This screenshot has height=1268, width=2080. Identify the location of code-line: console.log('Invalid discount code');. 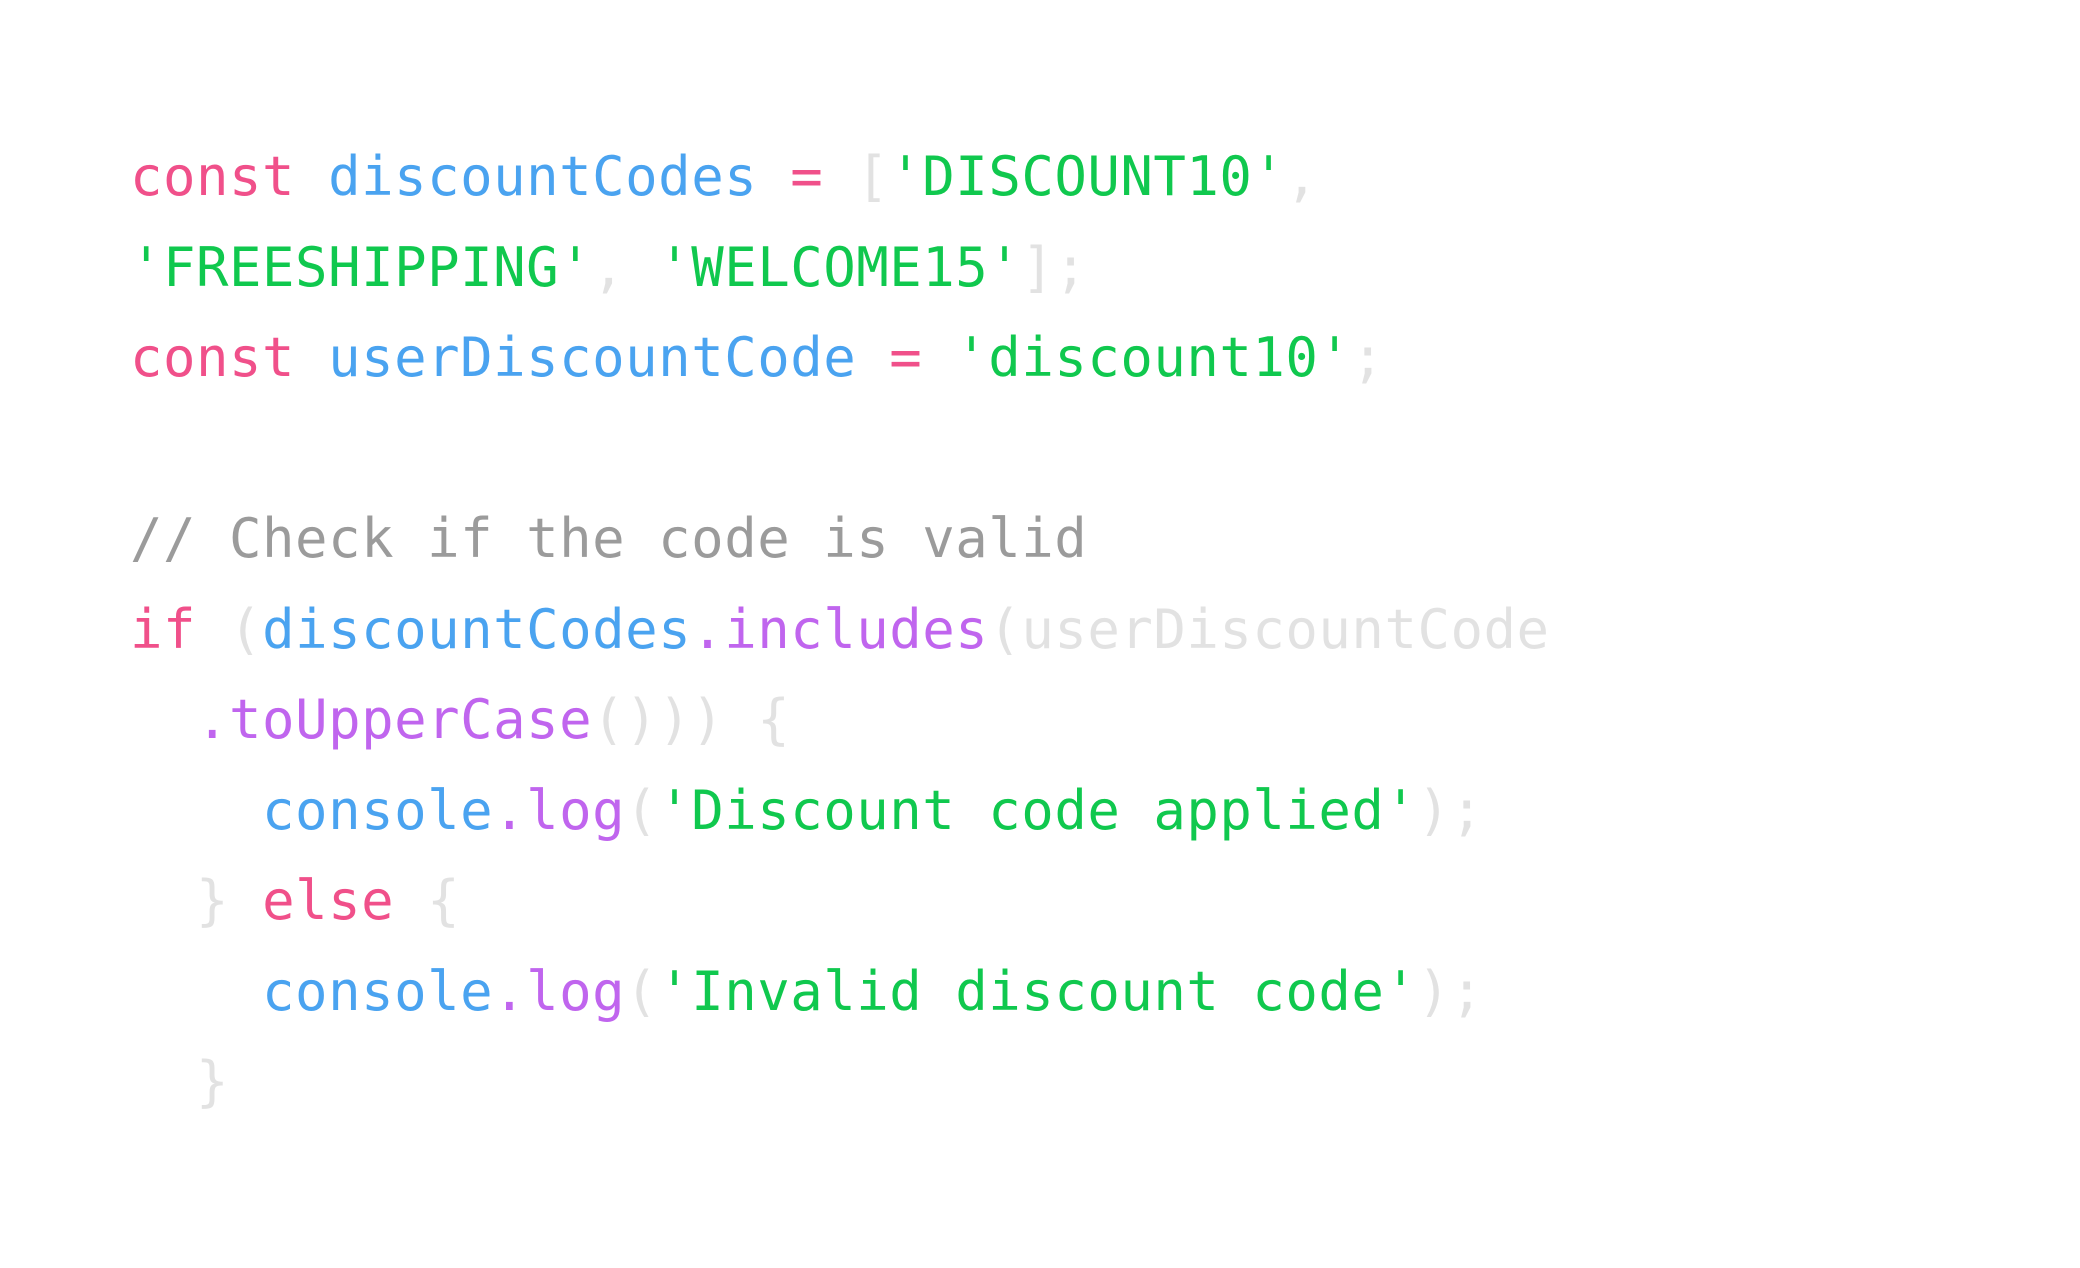
(840, 992).